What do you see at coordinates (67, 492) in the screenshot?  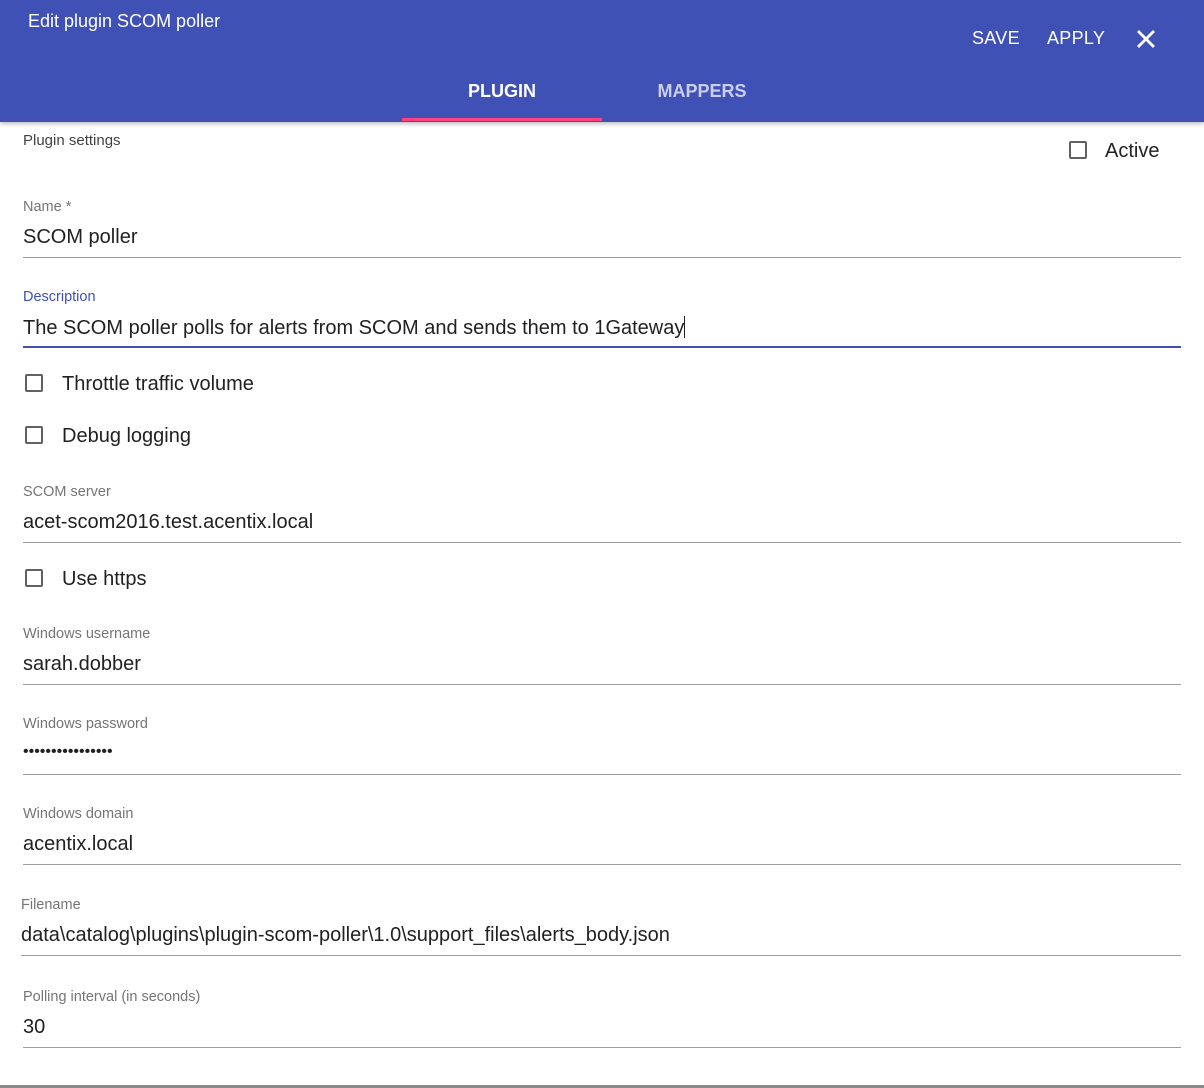 I see `scom-server-label: SCOM server` at bounding box center [67, 492].